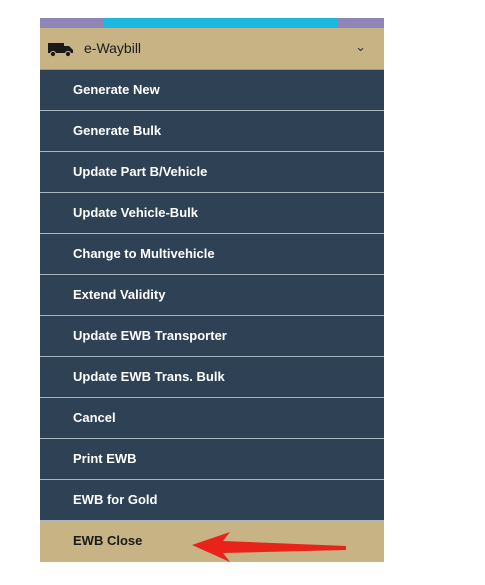 The image size is (485, 585). Describe the element at coordinates (212, 172) in the screenshot. I see `menu-item-update-part-b-vehicle: Update Part B/Vehicle` at that location.